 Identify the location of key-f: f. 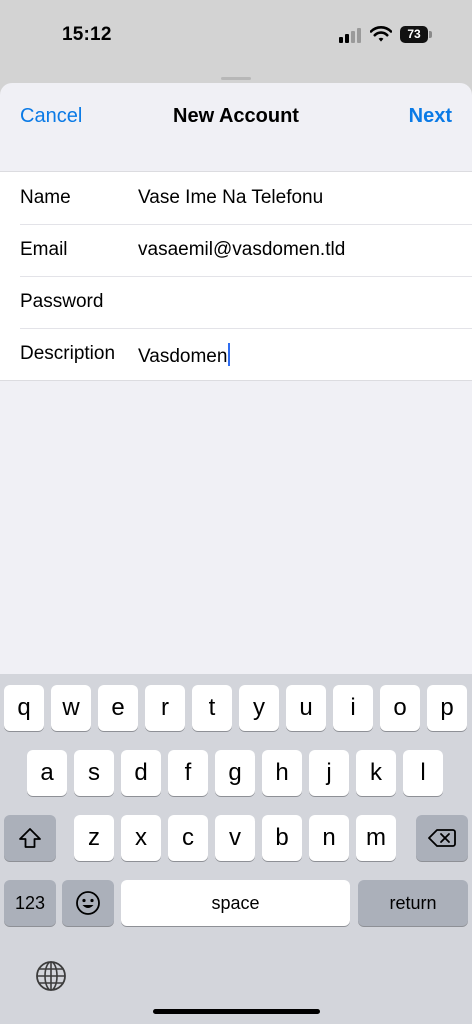
(188, 773).